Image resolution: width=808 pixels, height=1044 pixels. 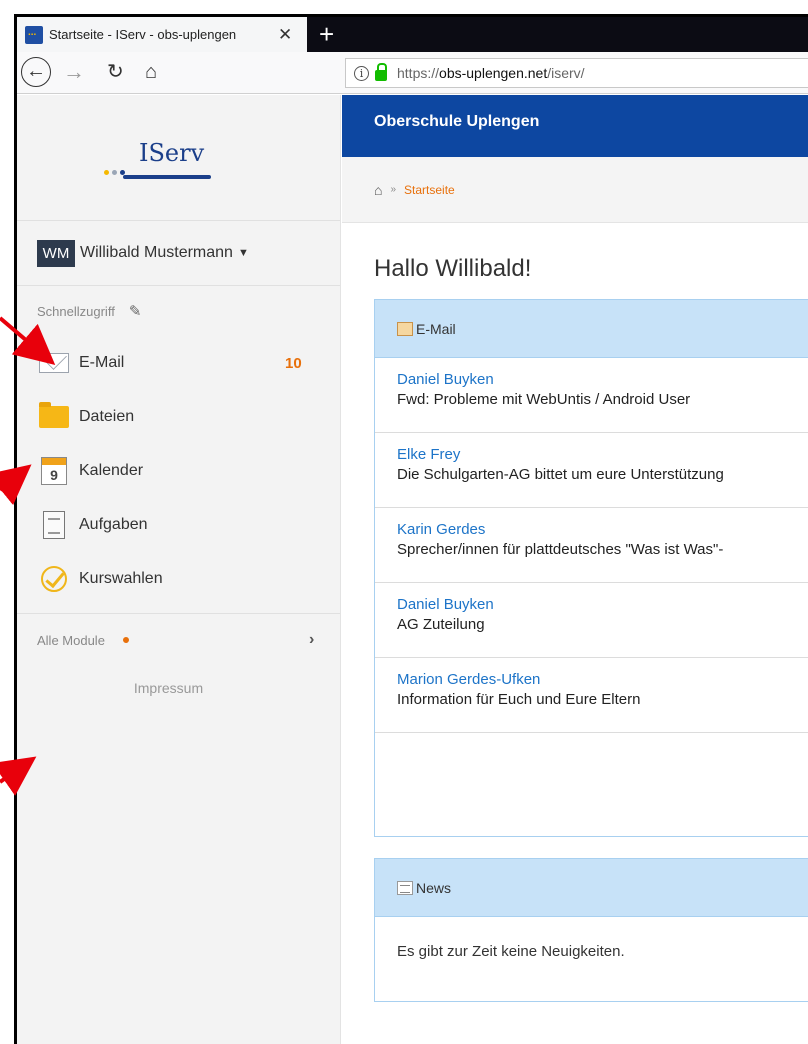 I want to click on news-panel-title: News, so click(x=434, y=887).